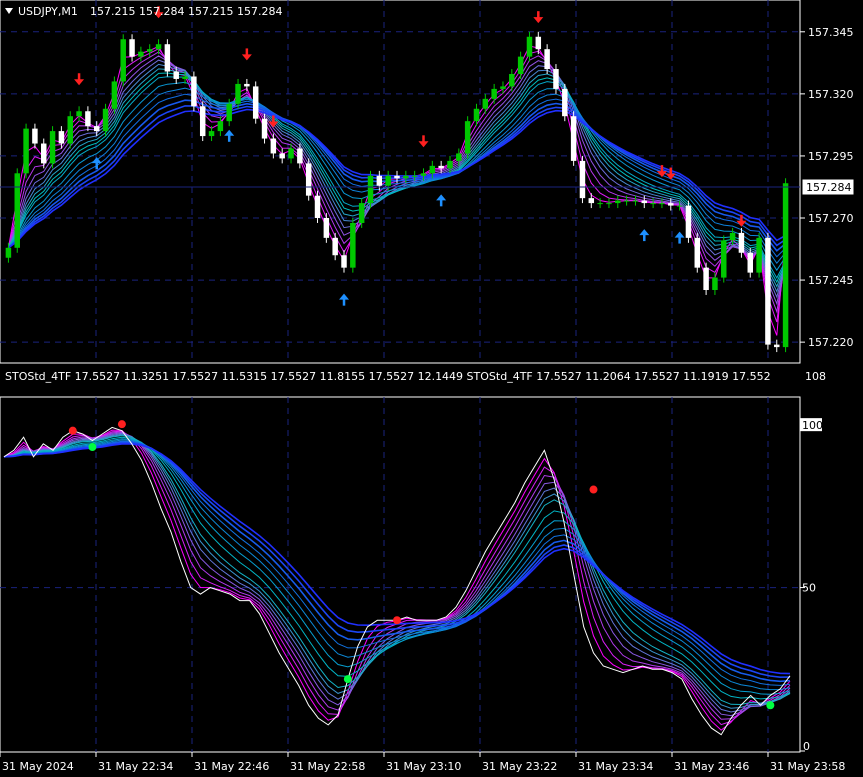 This screenshot has height=777, width=863. I want to click on time-tick-label: 31 May 23:58, so click(807, 766).